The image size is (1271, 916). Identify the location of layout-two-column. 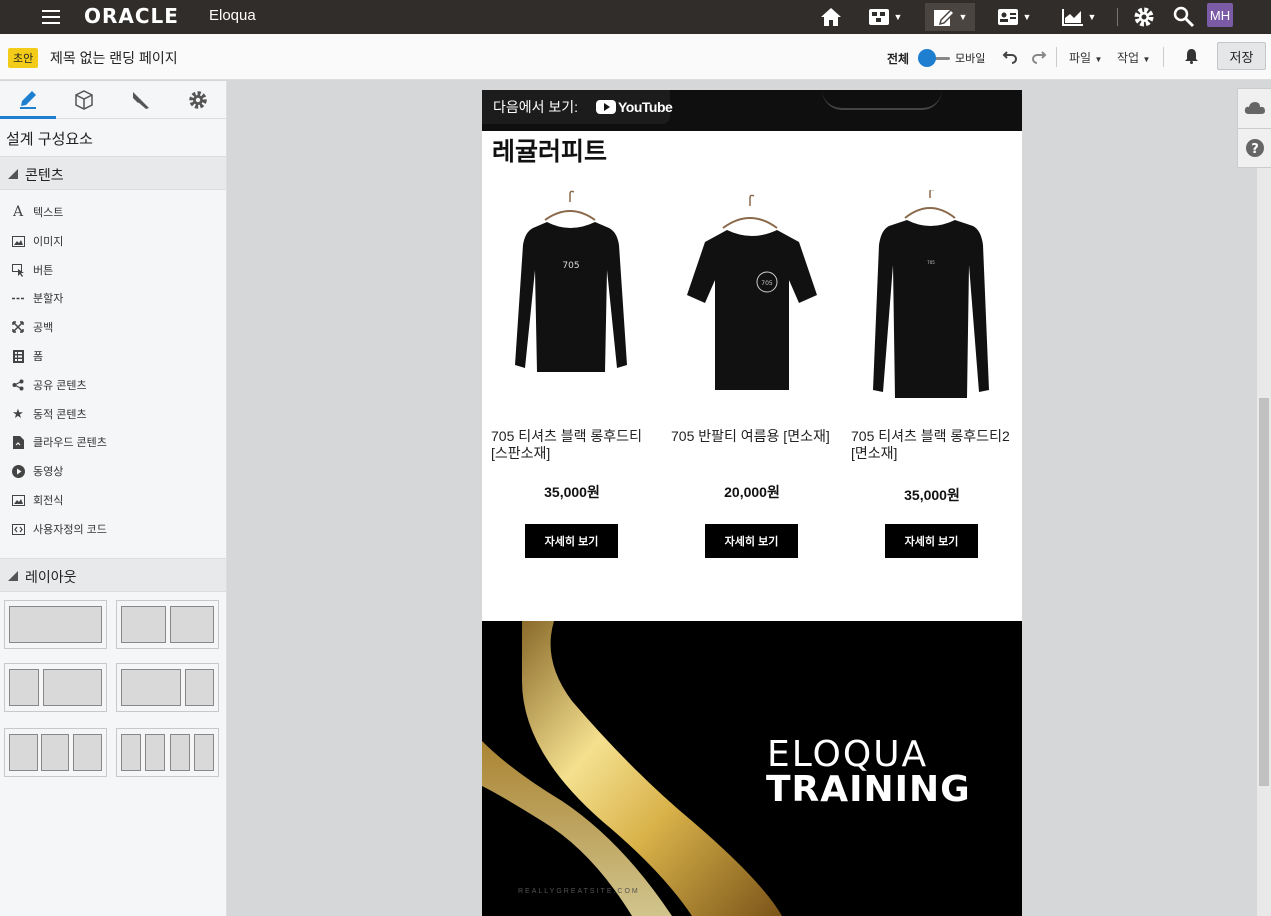
(167, 624).